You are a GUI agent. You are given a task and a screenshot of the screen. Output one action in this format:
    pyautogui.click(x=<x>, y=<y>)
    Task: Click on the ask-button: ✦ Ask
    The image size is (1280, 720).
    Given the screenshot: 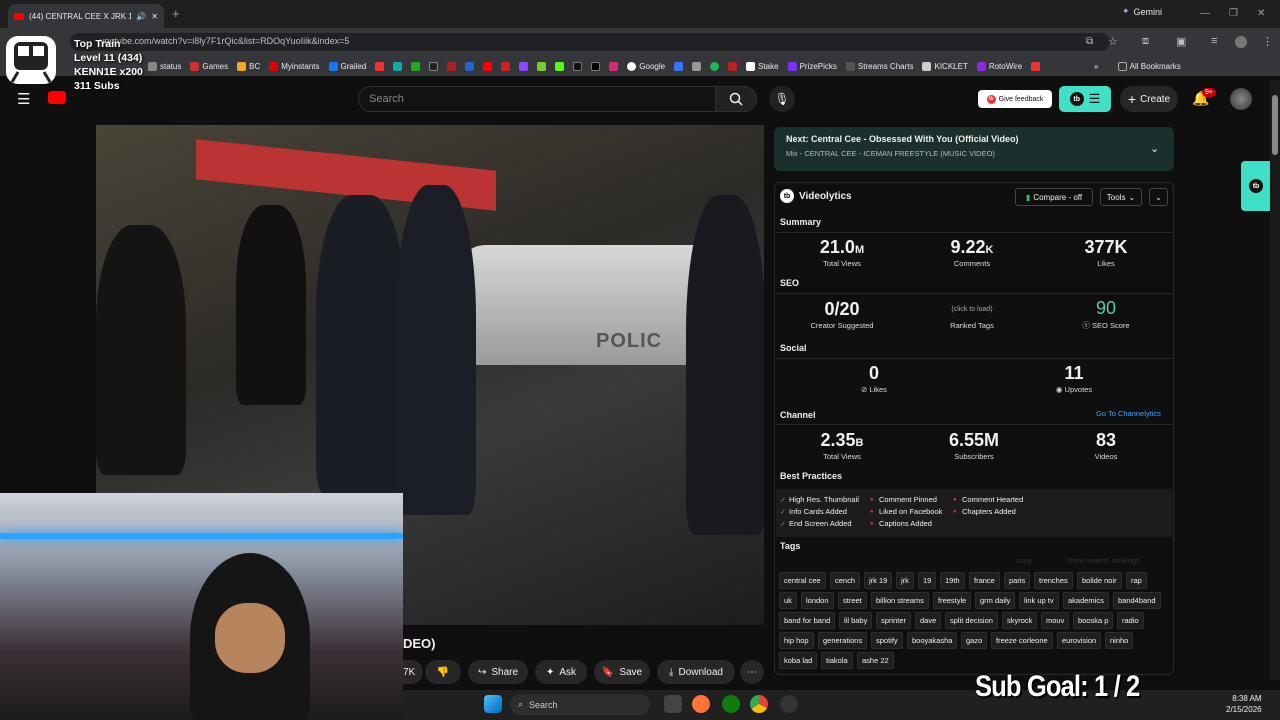 What is the action you would take?
    pyautogui.click(x=561, y=672)
    